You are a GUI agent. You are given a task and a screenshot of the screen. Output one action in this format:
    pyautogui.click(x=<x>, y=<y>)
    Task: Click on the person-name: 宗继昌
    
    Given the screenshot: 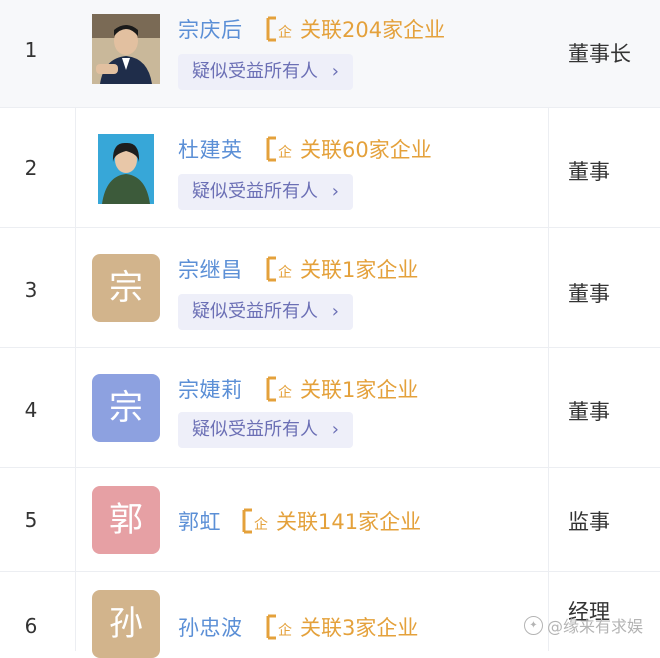 What is the action you would take?
    pyautogui.click(x=210, y=269)
    